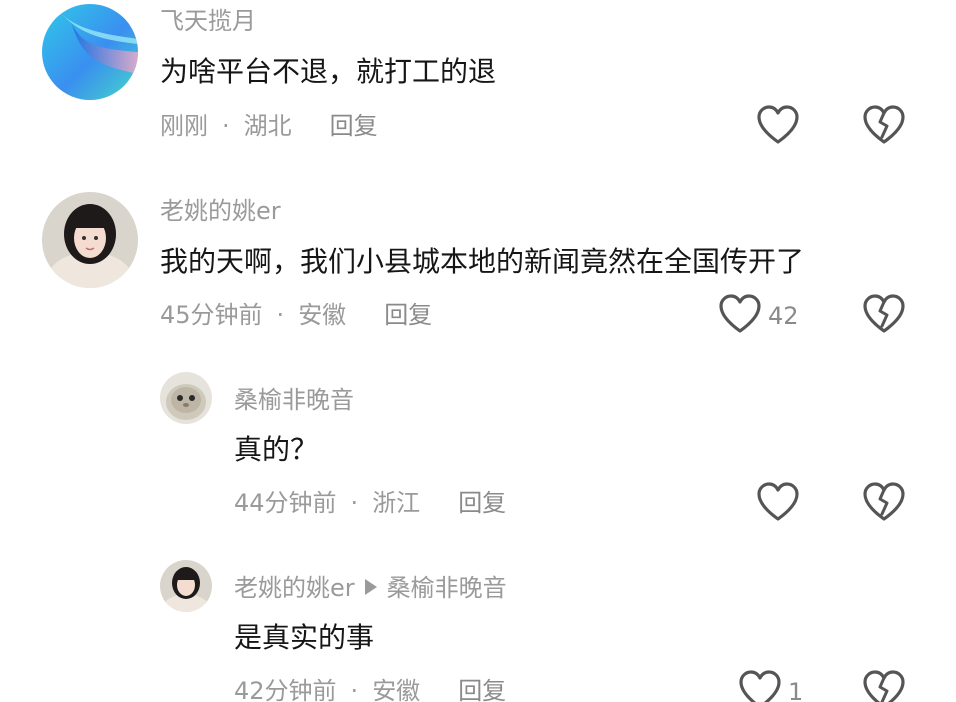  Describe the element at coordinates (447, 588) in the screenshot. I see `reply-to-username: 桑榆非晚音` at that location.